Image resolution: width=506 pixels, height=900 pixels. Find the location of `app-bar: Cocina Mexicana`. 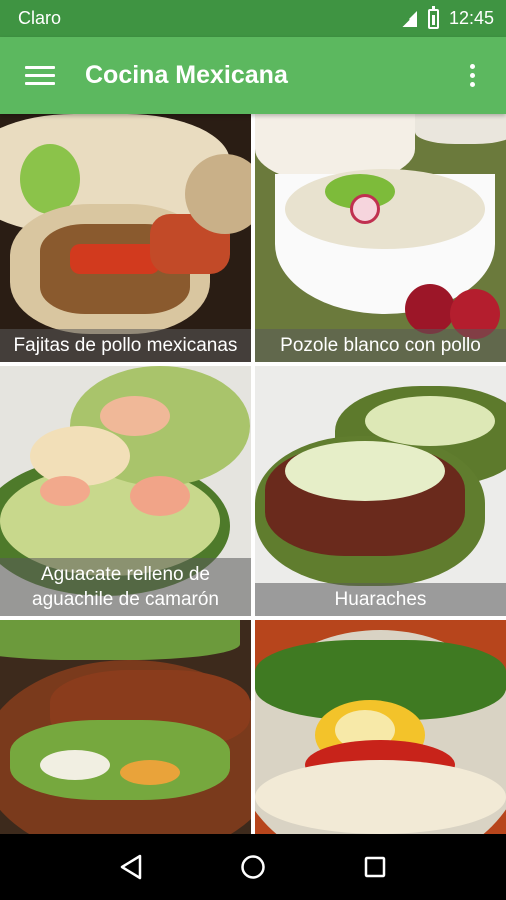

app-bar: Cocina Mexicana is located at coordinates (253, 75).